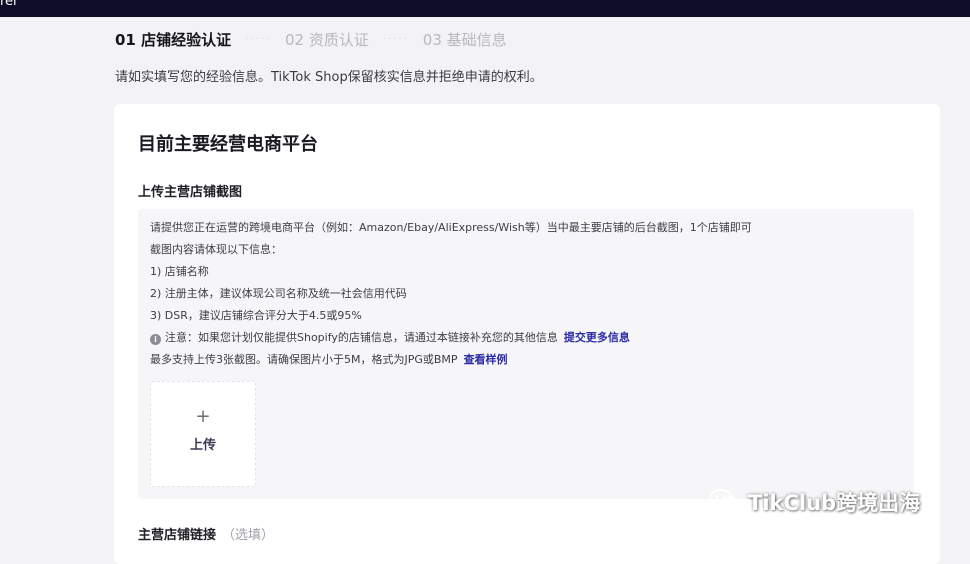 Image resolution: width=970 pixels, height=564 pixels. Describe the element at coordinates (203, 416) in the screenshot. I see `plus-icon: +` at that location.